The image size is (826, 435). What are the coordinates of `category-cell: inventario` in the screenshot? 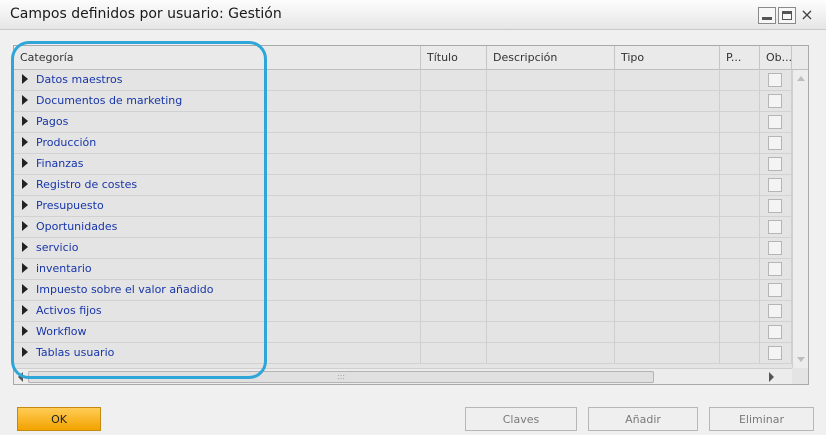 It's located at (217, 269).